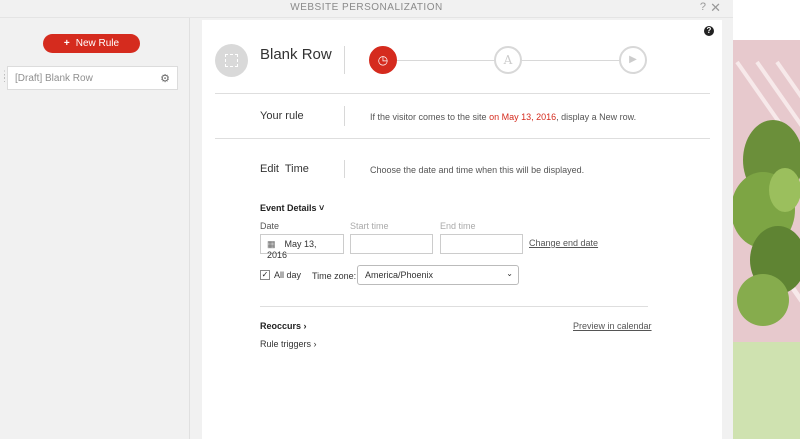 The width and height of the screenshot is (800, 439). Describe the element at coordinates (703, 7) in the screenshot. I see `help-icon: ?` at that location.